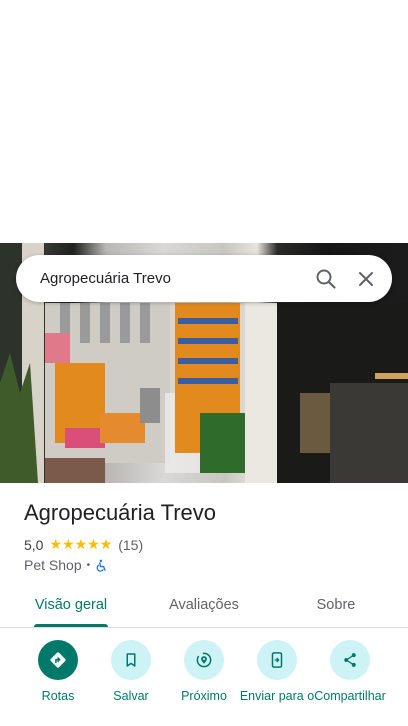 This screenshot has height=726, width=408. Describe the element at coordinates (58, 660) in the screenshot. I see `directions-icon` at that location.